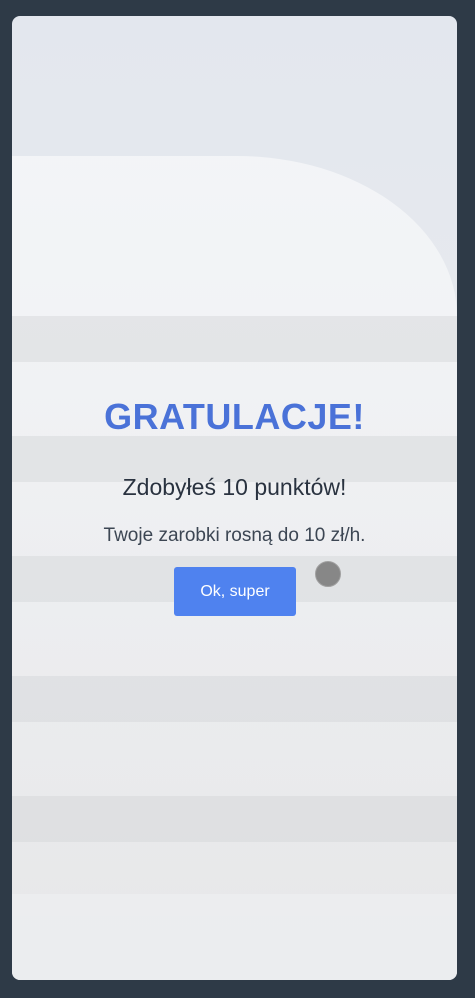 The image size is (475, 998). Describe the element at coordinates (235, 591) in the screenshot. I see `ok-button: Ok, super` at that location.